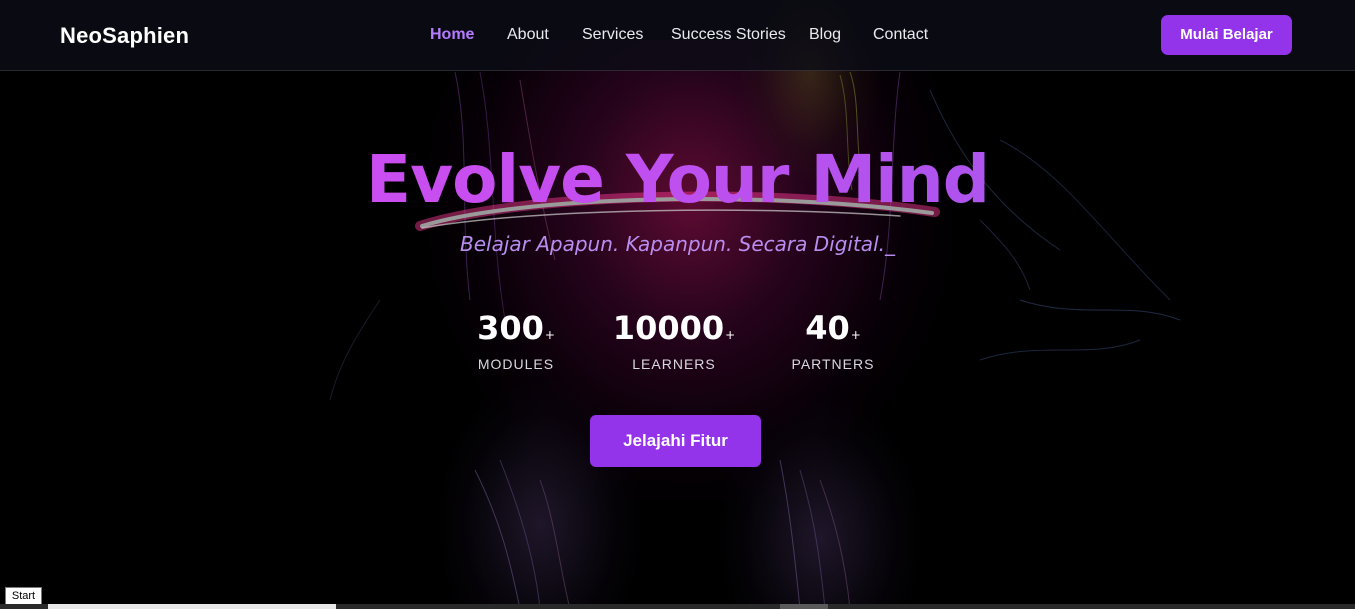 The height and width of the screenshot is (609, 1355). I want to click on stat-learners-label: LEARNERS, so click(674, 364).